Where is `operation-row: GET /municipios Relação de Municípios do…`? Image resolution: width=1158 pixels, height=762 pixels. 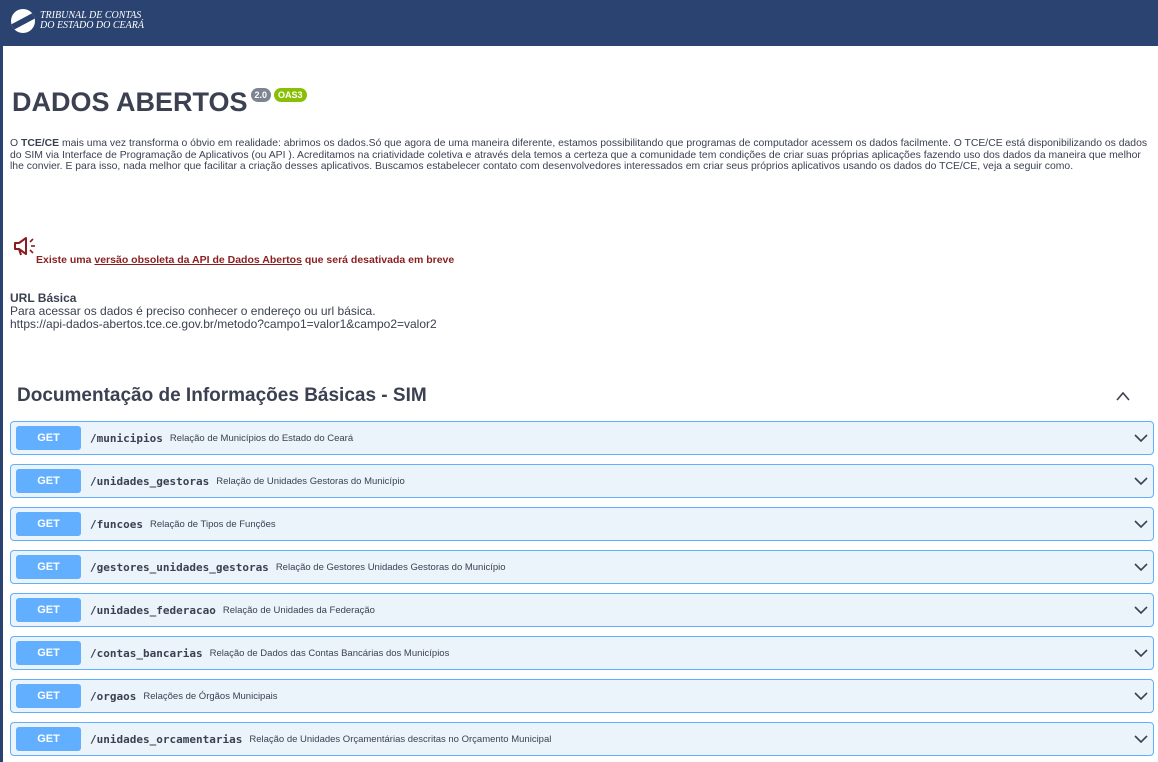
operation-row: GET /municipios Relação de Municípios do… is located at coordinates (582, 438).